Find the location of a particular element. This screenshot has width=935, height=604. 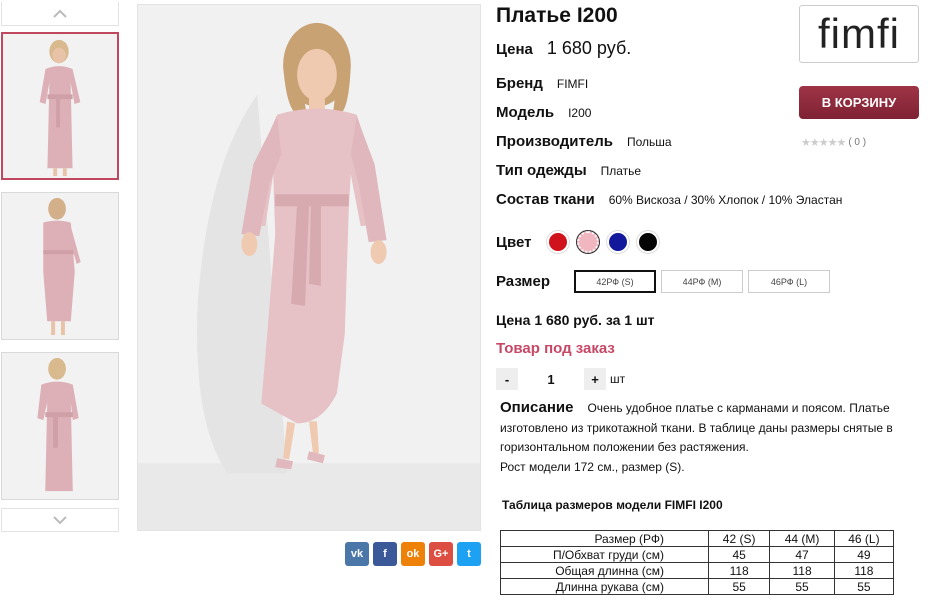

thumbnail-back is located at coordinates (60, 266).